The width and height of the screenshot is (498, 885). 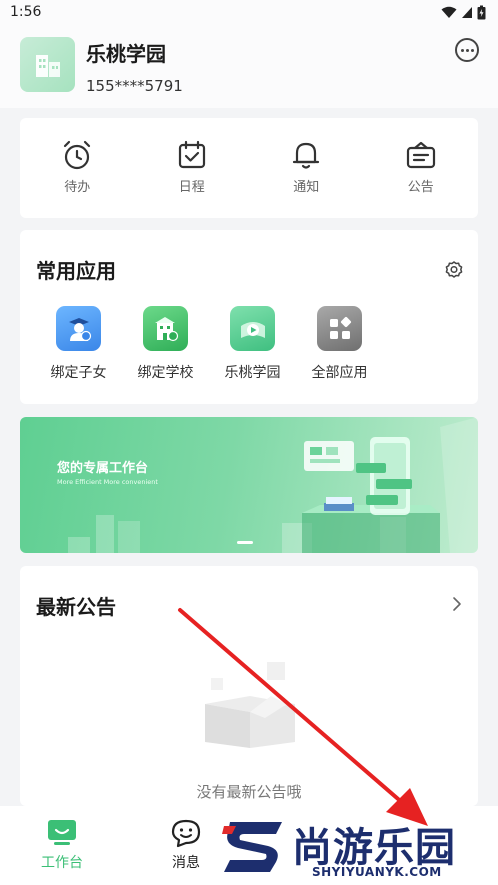 What do you see at coordinates (76, 607) in the screenshot?
I see `notice-title: 最新公告` at bounding box center [76, 607].